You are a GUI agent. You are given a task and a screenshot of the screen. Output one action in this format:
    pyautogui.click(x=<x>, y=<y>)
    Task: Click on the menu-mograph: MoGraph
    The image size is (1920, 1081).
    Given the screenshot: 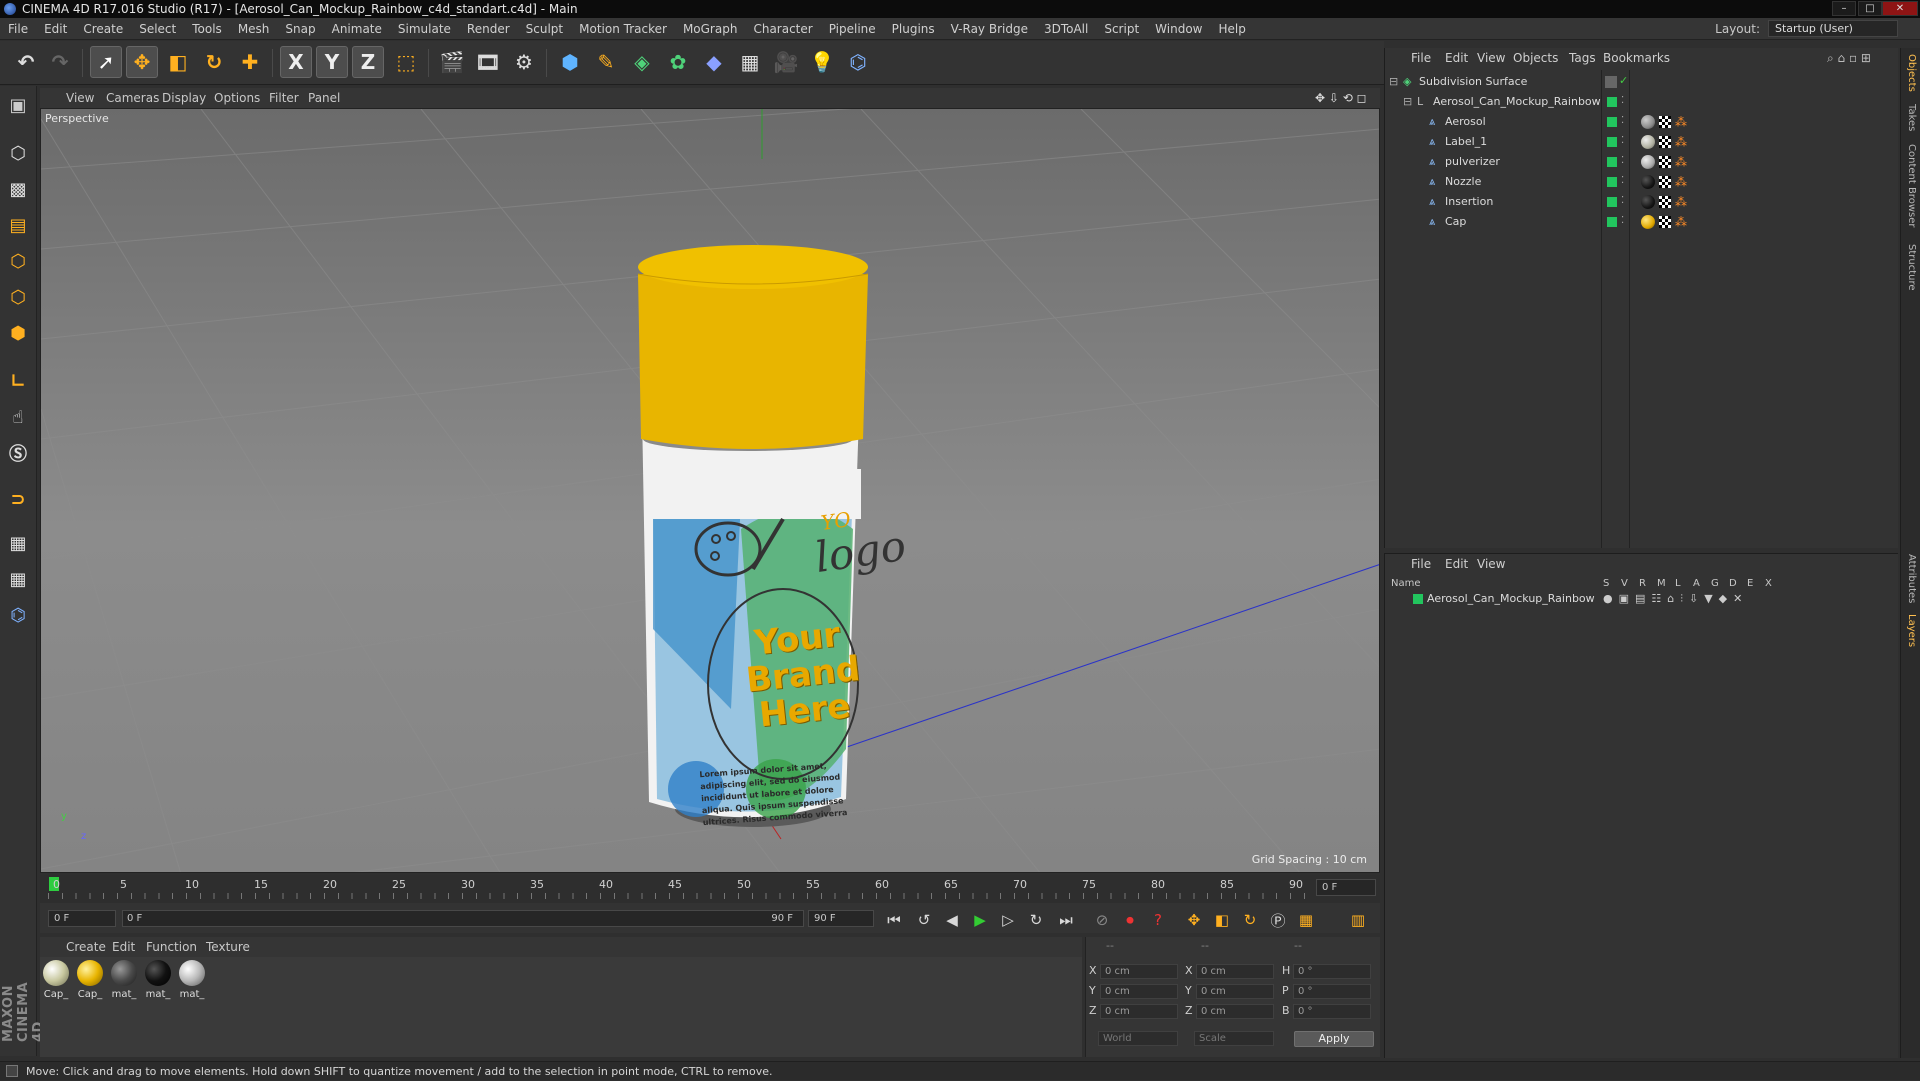 What is the action you would take?
    pyautogui.click(x=710, y=29)
    